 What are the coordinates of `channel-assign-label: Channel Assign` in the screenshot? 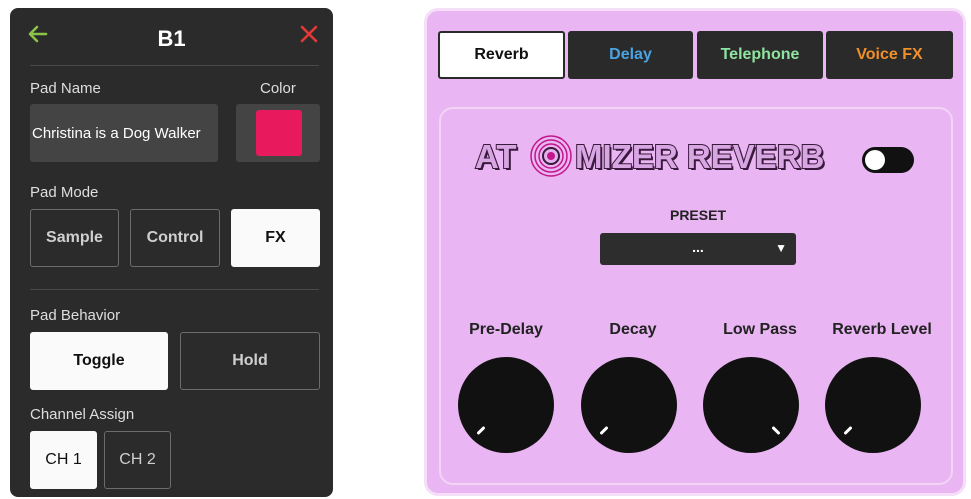 It's located at (82, 414).